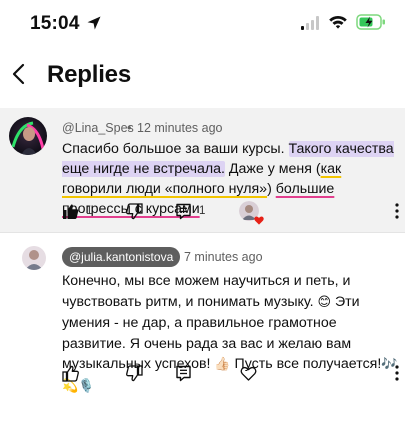 The width and height of the screenshot is (405, 424). I want to click on like-count: 1, so click(89, 211).